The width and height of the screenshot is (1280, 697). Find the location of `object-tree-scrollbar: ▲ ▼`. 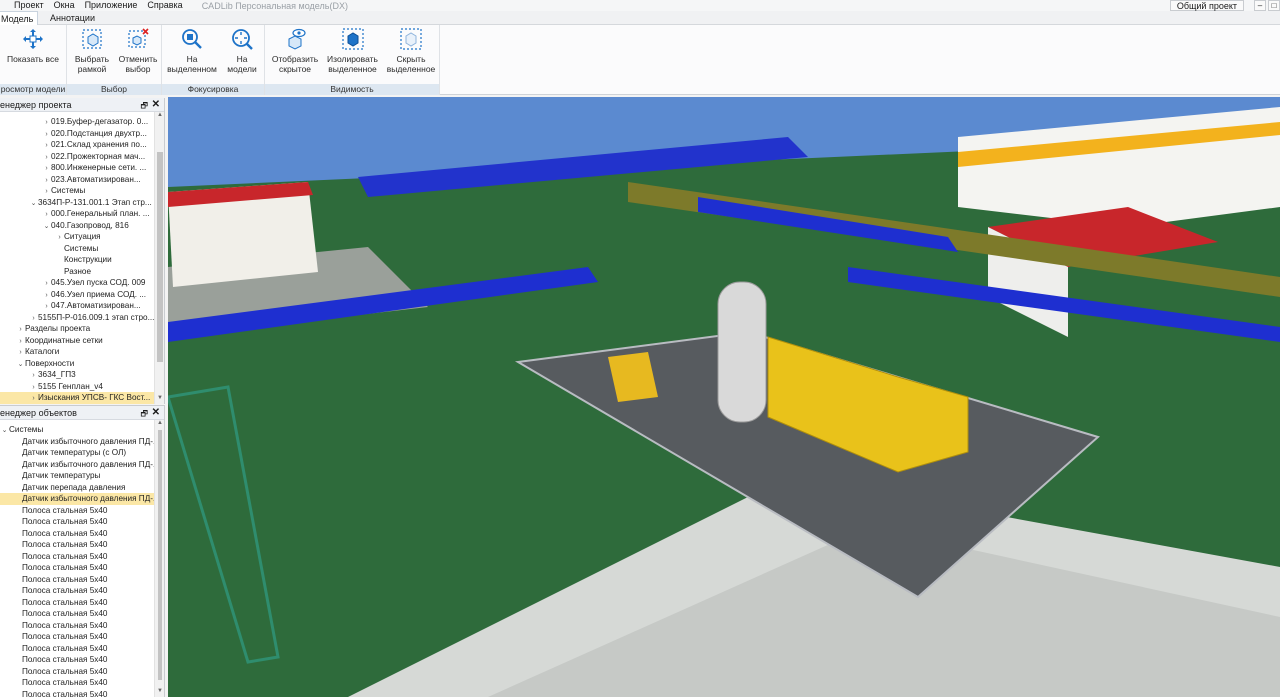

object-tree-scrollbar: ▲ ▼ is located at coordinates (159, 558).